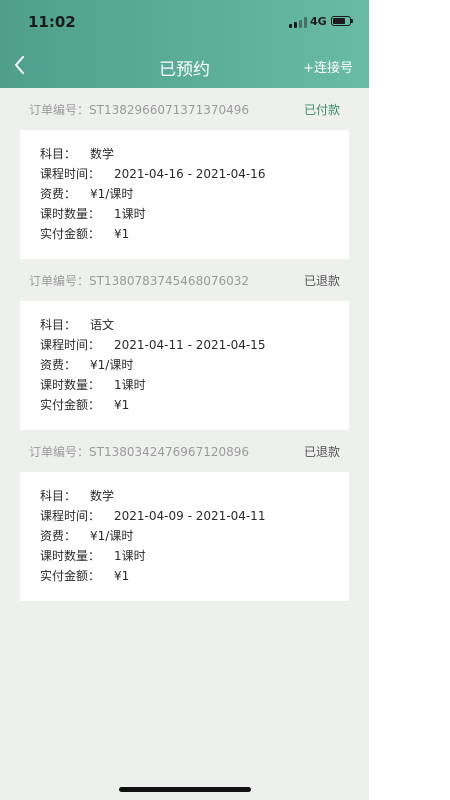  What do you see at coordinates (139, 281) in the screenshot?
I see `order-number: 订单编号：ST1380783745468076032` at bounding box center [139, 281].